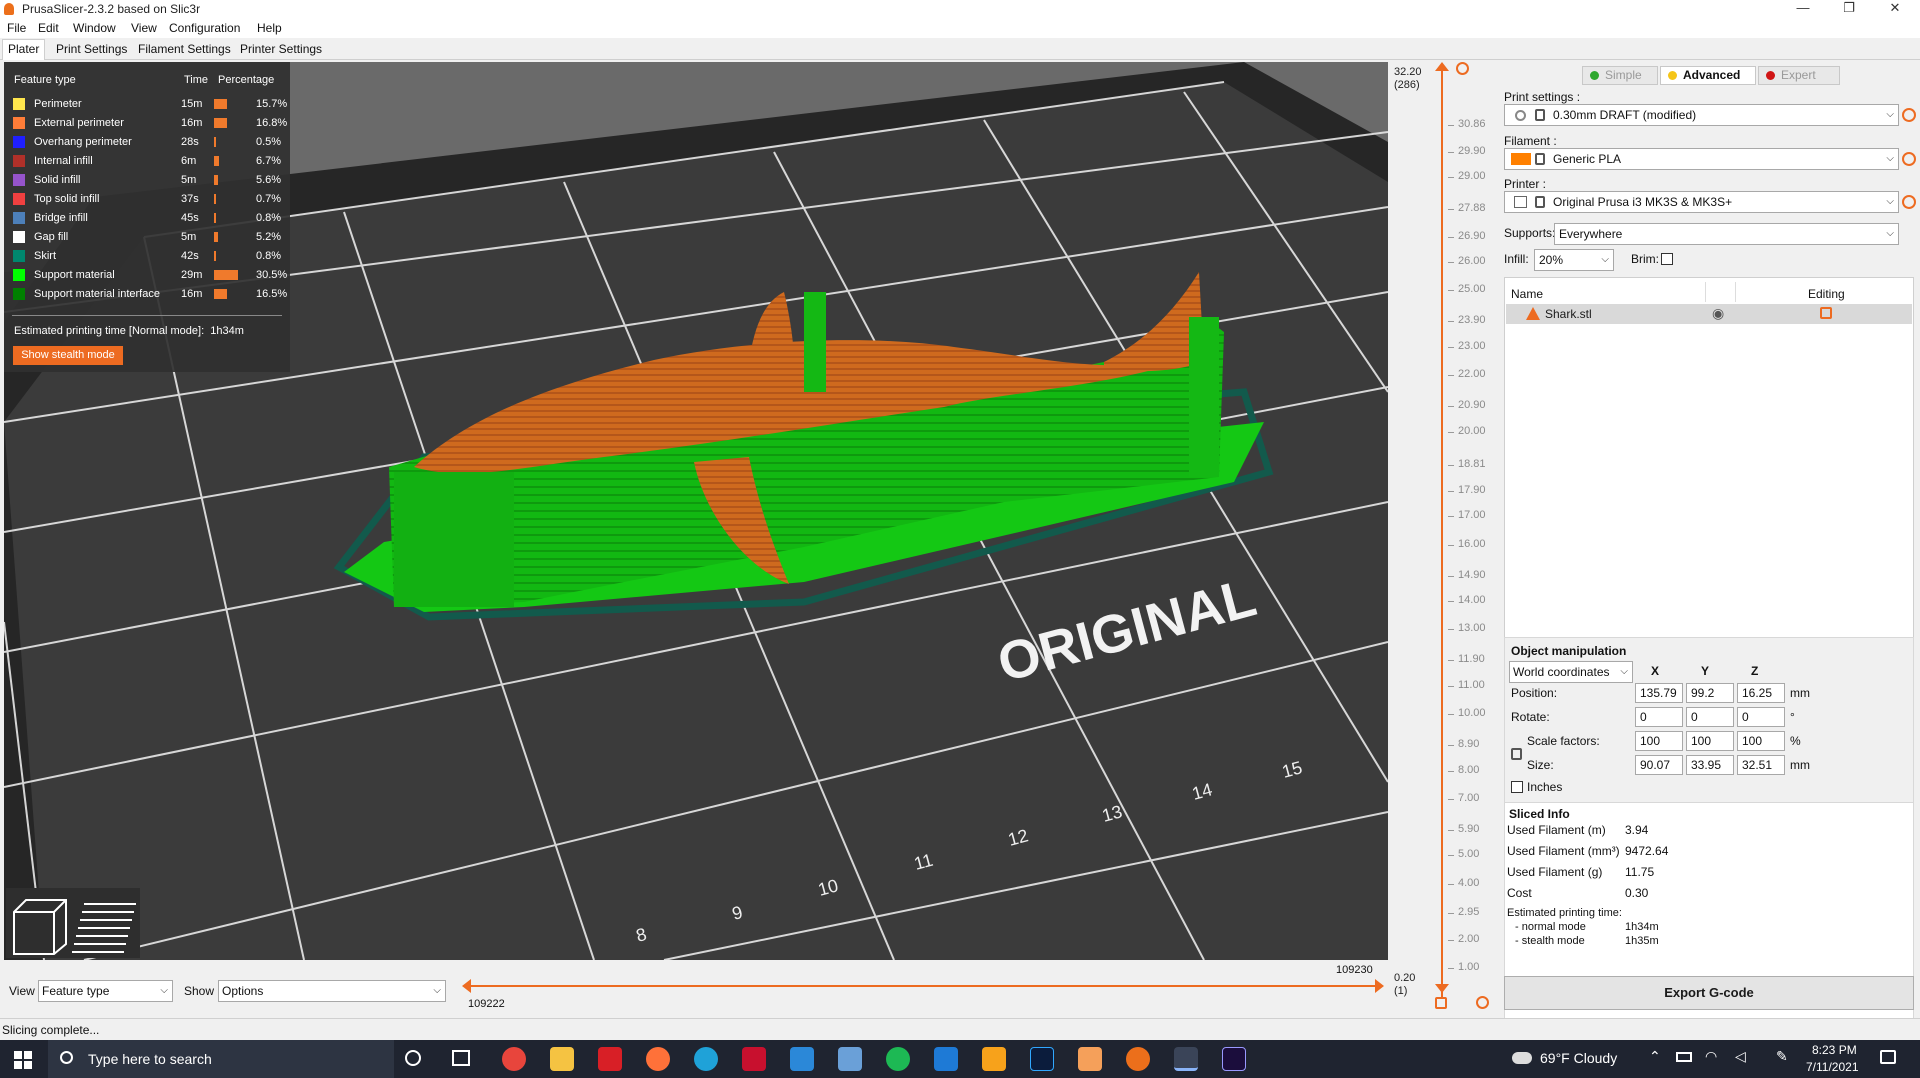  I want to click on brim-checkbox, so click(1667, 259).